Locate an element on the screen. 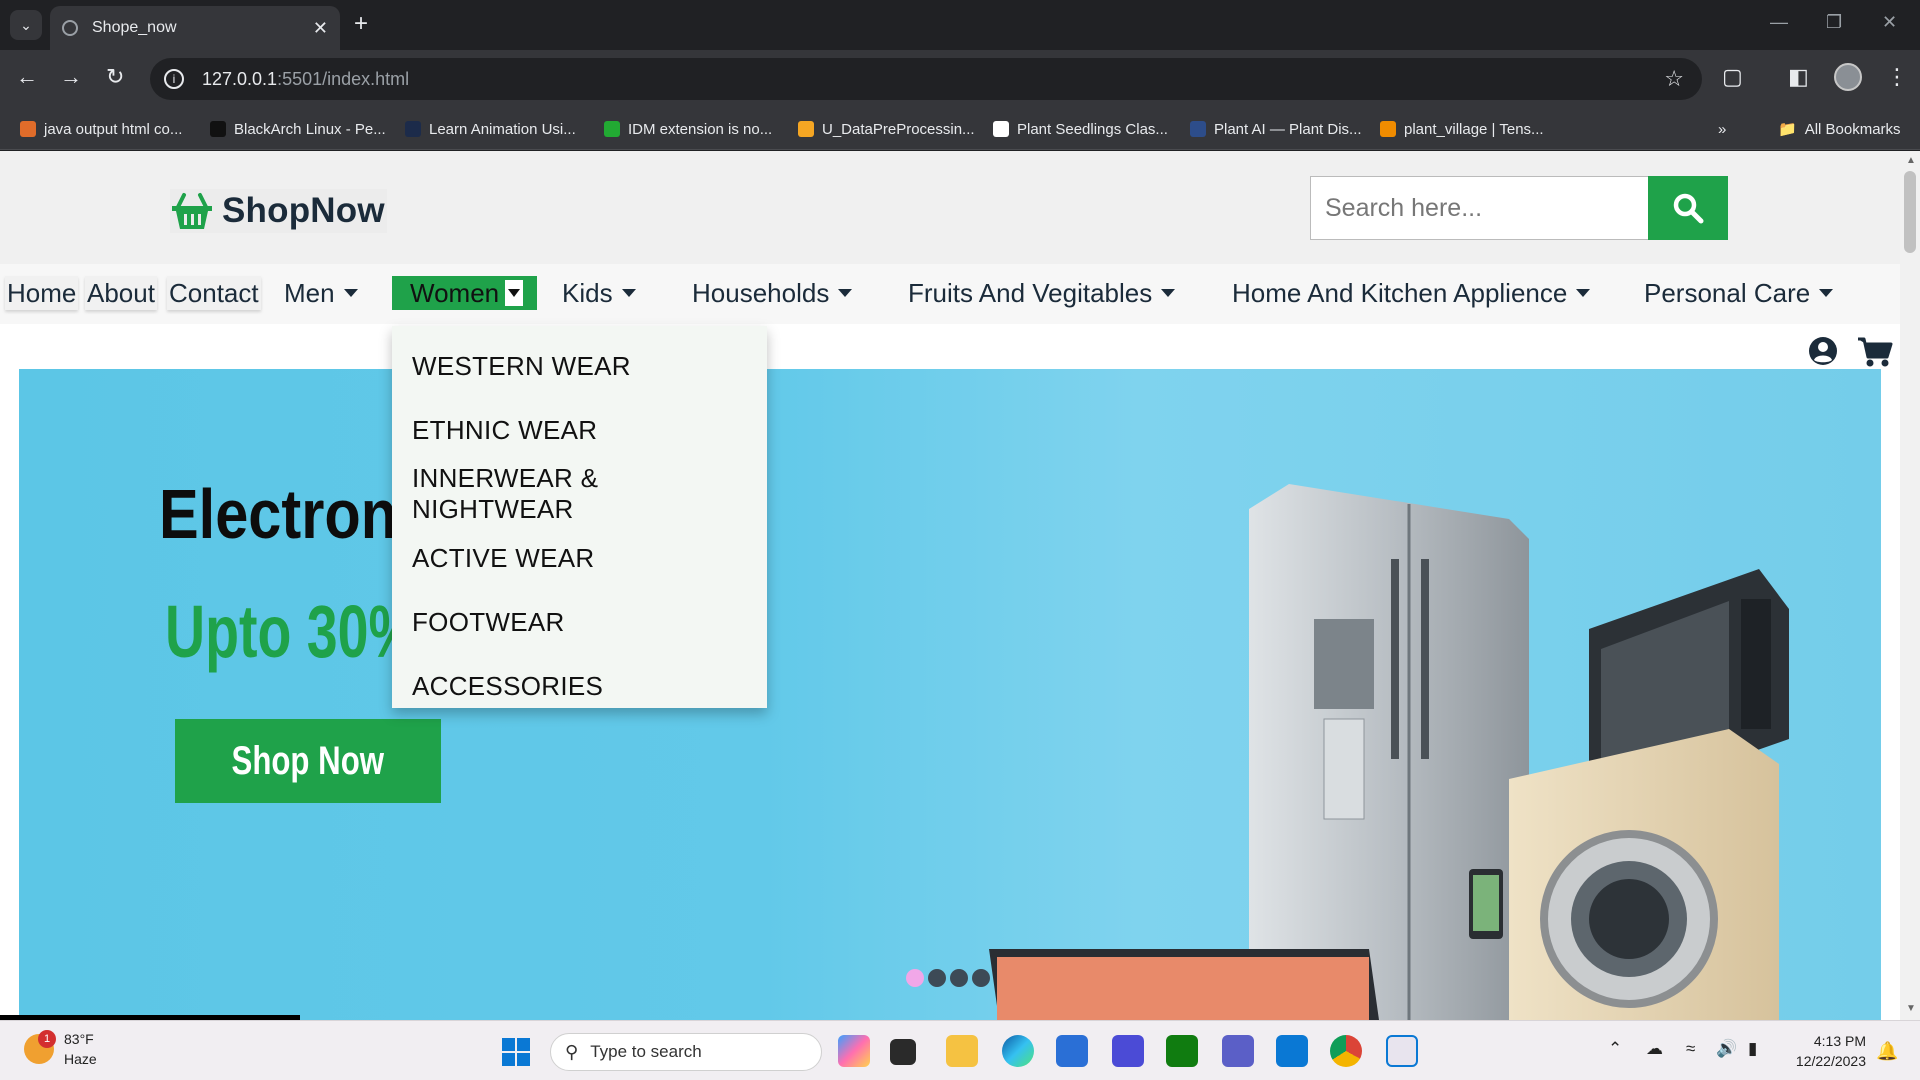 The image size is (1920, 1080). tab-search-button: ⌄ is located at coordinates (26, 25).